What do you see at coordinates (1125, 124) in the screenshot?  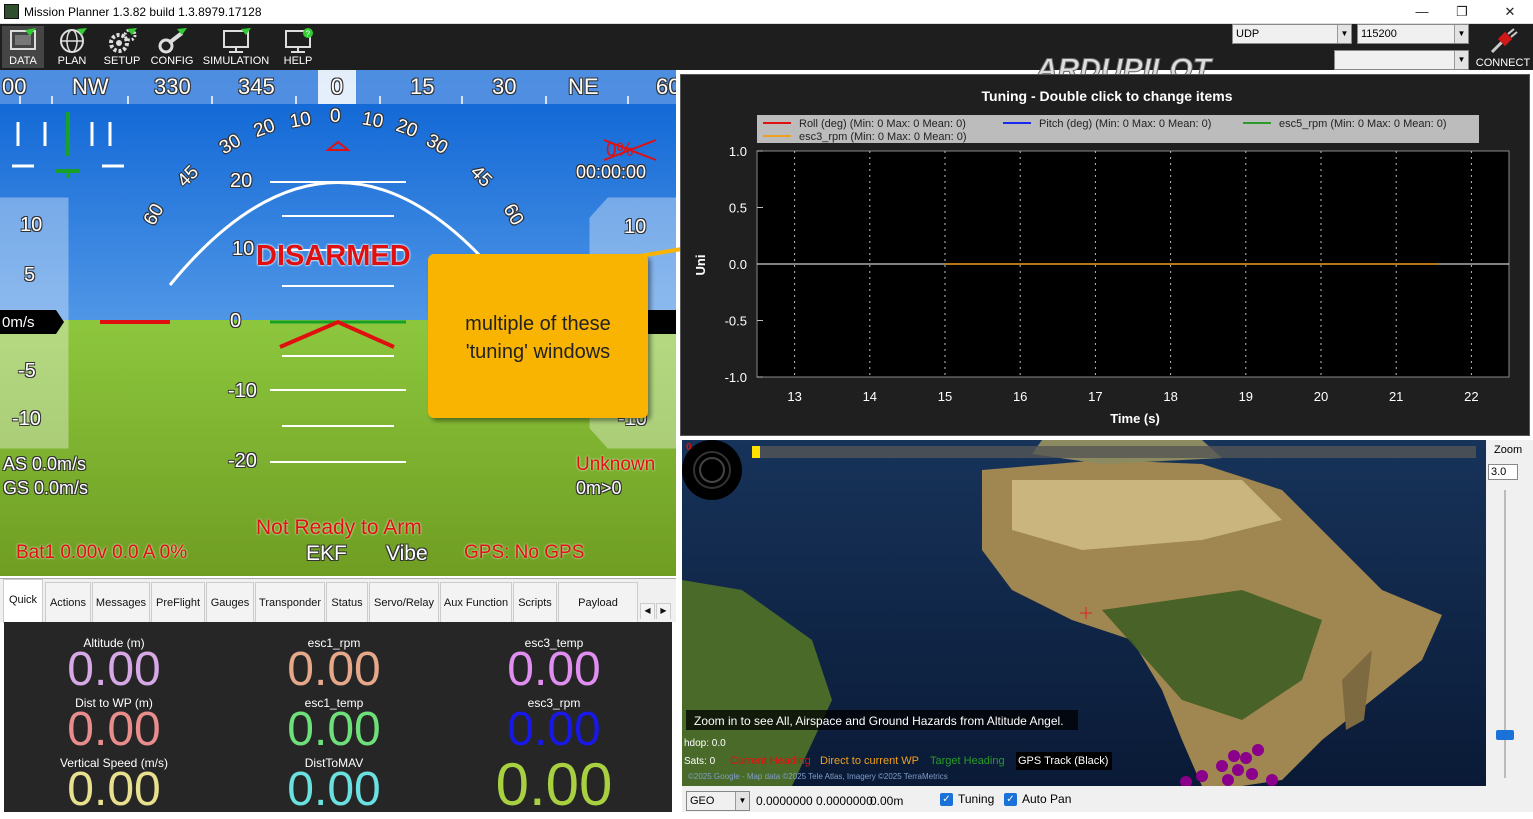 I see `legend-entry-pitch: Pitch (deg) (Min: 0 Max: 0 Mean: 0)` at bounding box center [1125, 124].